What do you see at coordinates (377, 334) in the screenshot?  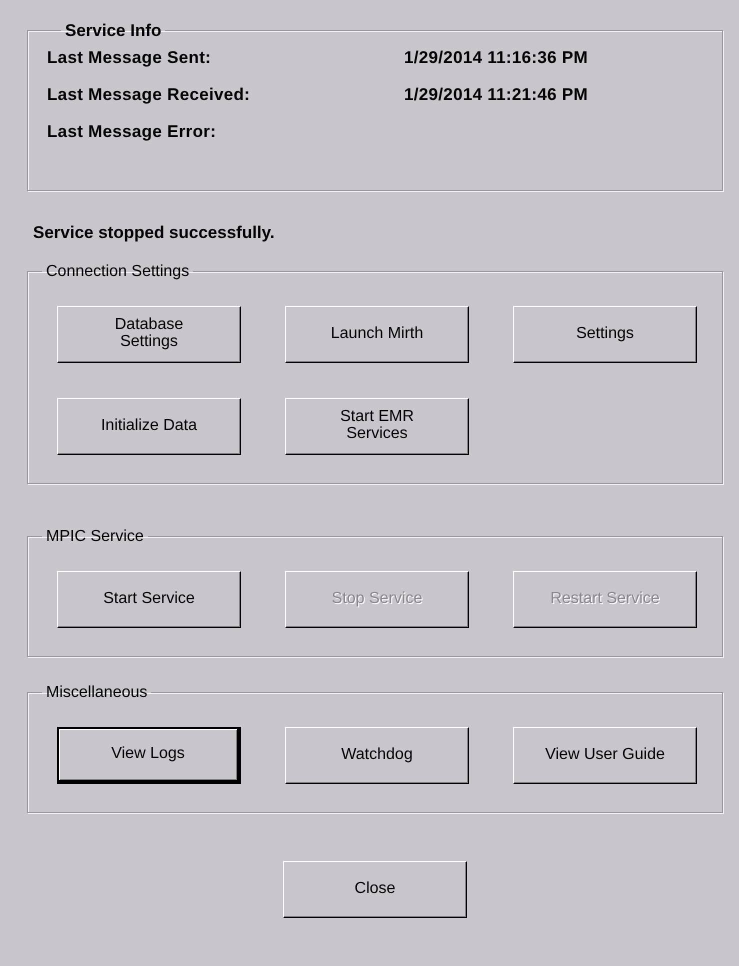 I see `action-button: Launch Mirth` at bounding box center [377, 334].